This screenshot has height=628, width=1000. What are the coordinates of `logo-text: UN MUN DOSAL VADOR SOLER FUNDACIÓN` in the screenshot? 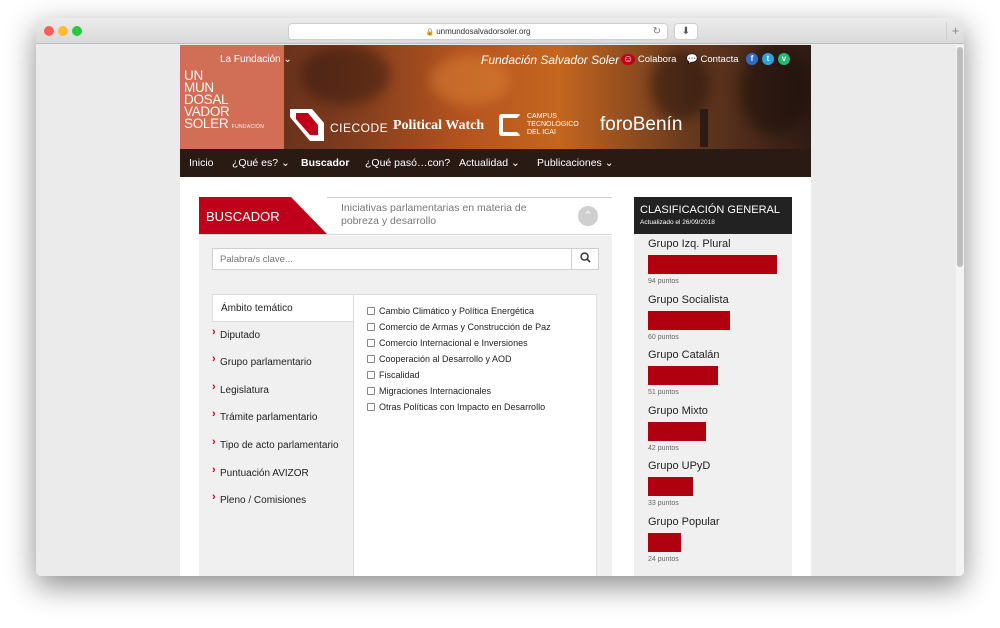 It's located at (224, 101).